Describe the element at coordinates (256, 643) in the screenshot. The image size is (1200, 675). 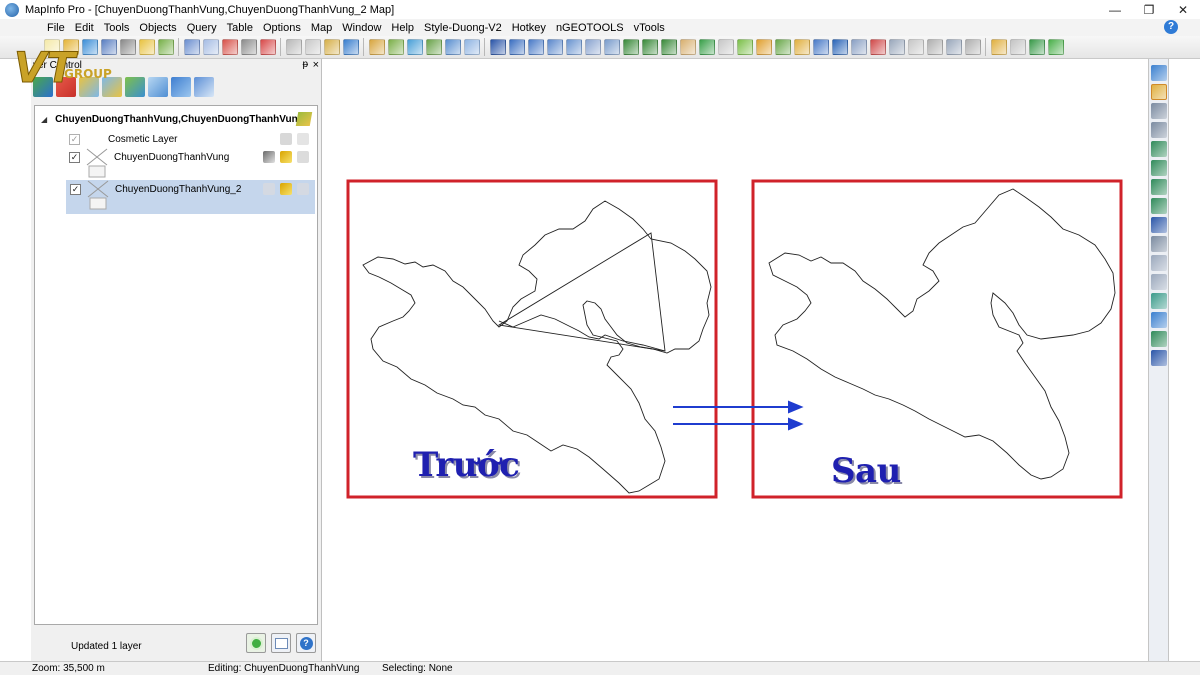
I see `apply-button` at that location.